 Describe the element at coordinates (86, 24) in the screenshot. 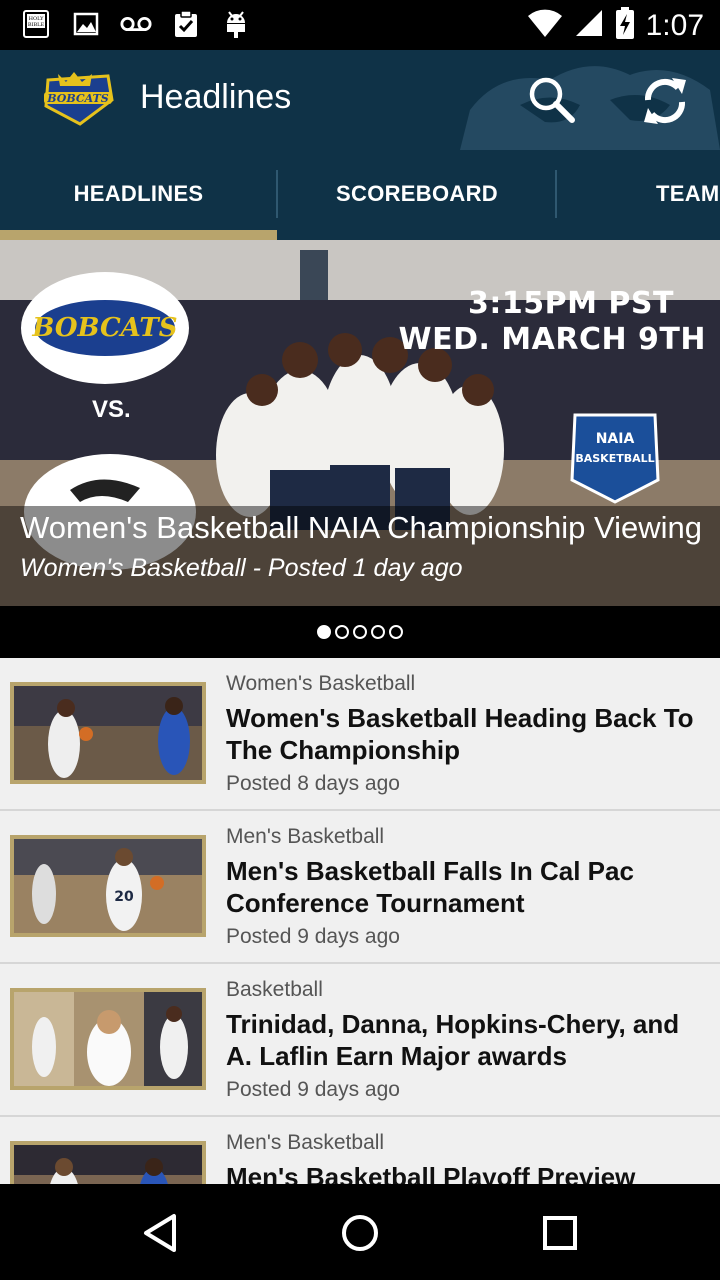

I see `image-icon` at that location.